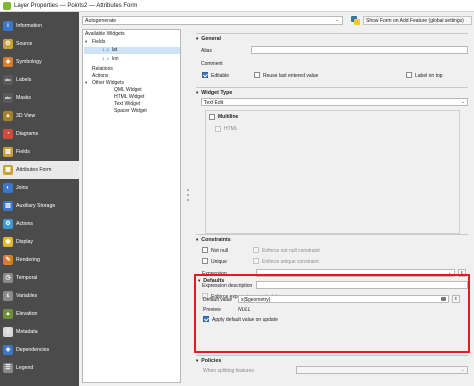 The image size is (474, 386). I want to click on python-icon, so click(355, 20).